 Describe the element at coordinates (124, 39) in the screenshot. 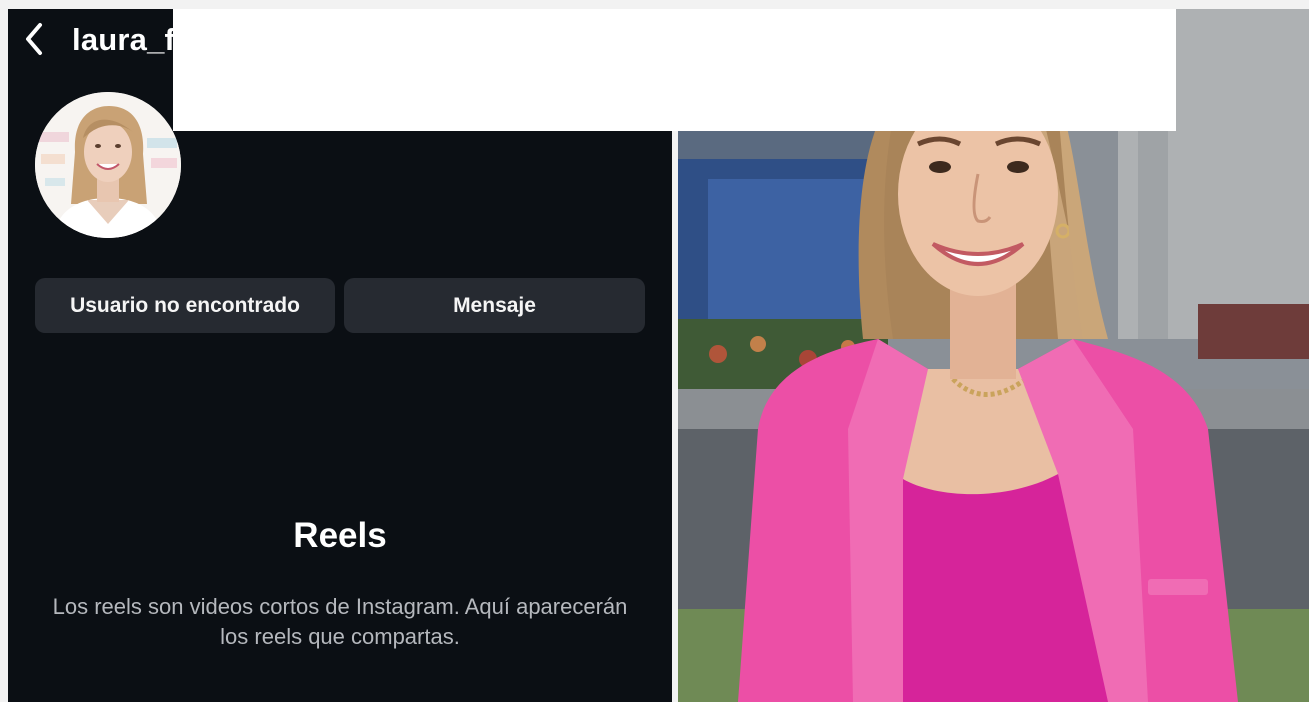

I see `profile-username: laura_f` at that location.